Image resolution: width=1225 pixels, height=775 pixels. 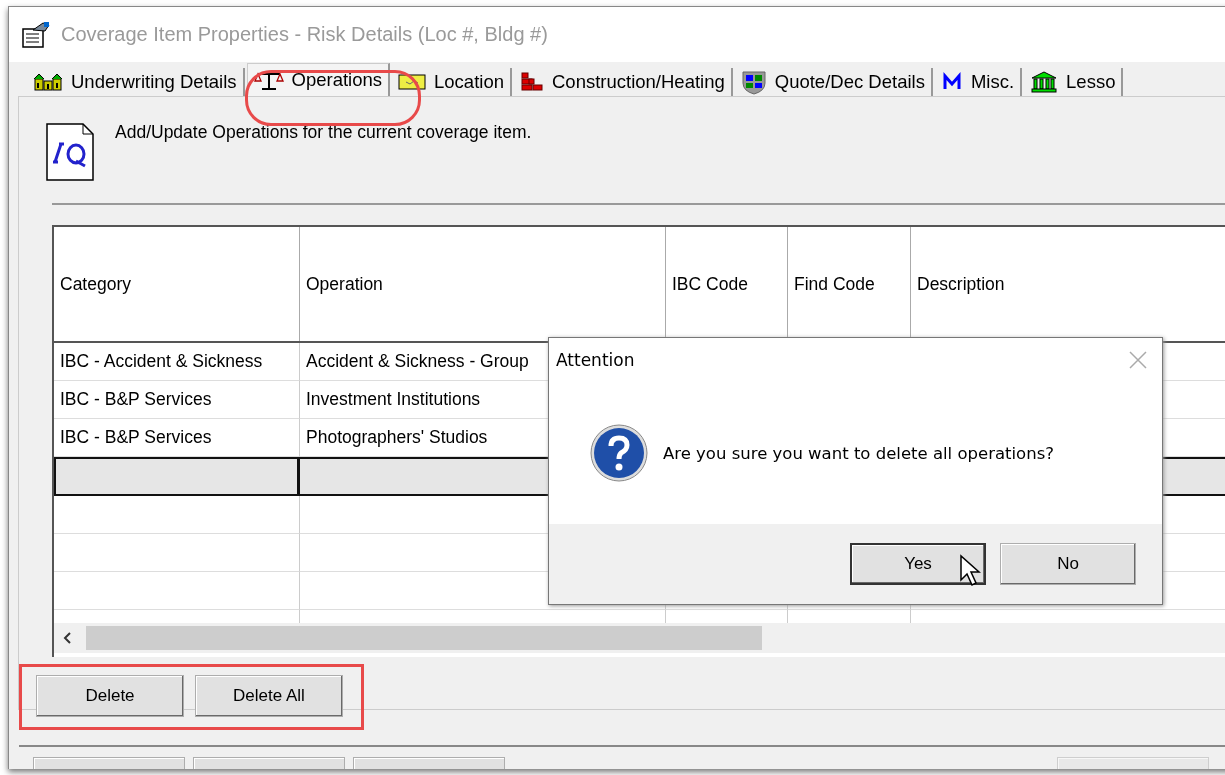 I want to click on tab: Operations, so click(x=318, y=79).